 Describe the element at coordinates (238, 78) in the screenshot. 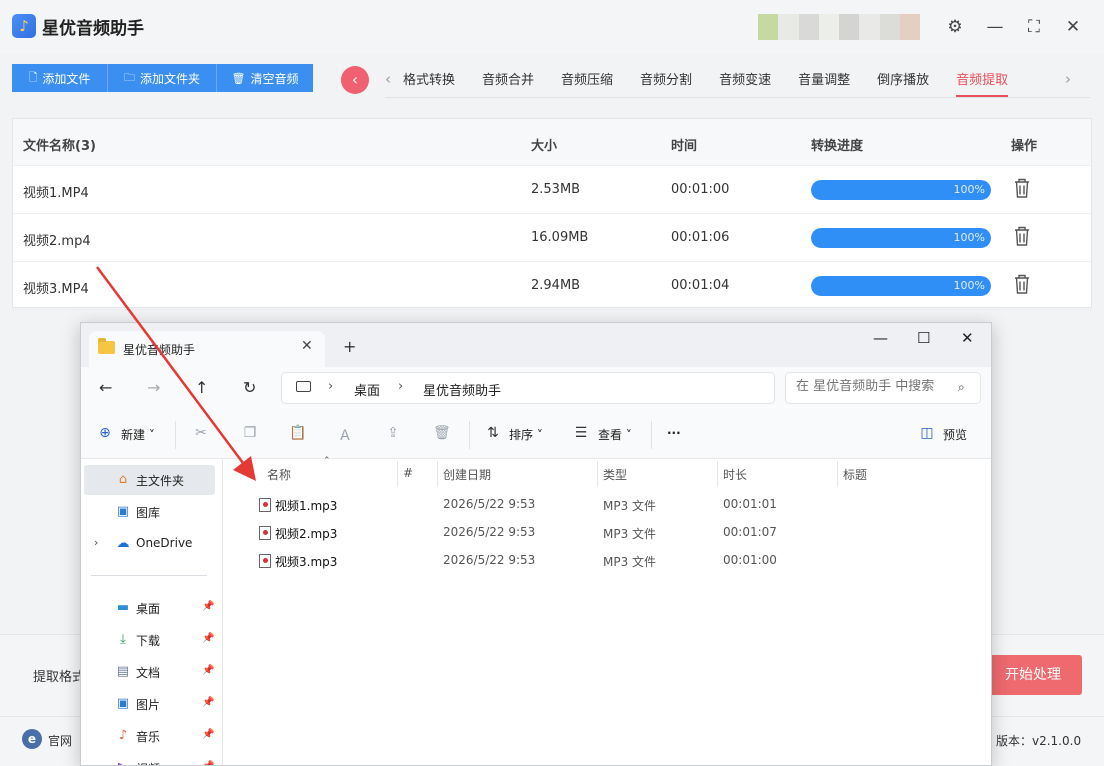

I see `trash-icon: 🗑` at that location.